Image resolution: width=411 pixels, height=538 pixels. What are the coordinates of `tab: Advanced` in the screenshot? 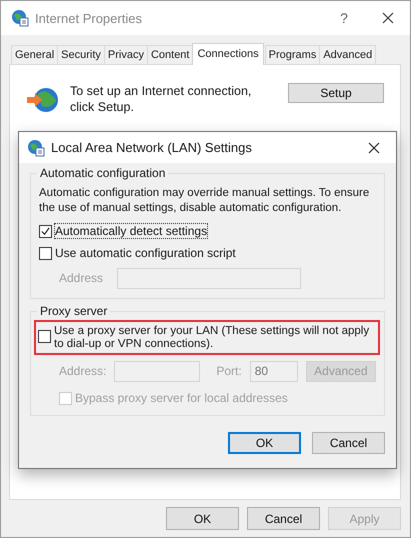 It's located at (347, 54).